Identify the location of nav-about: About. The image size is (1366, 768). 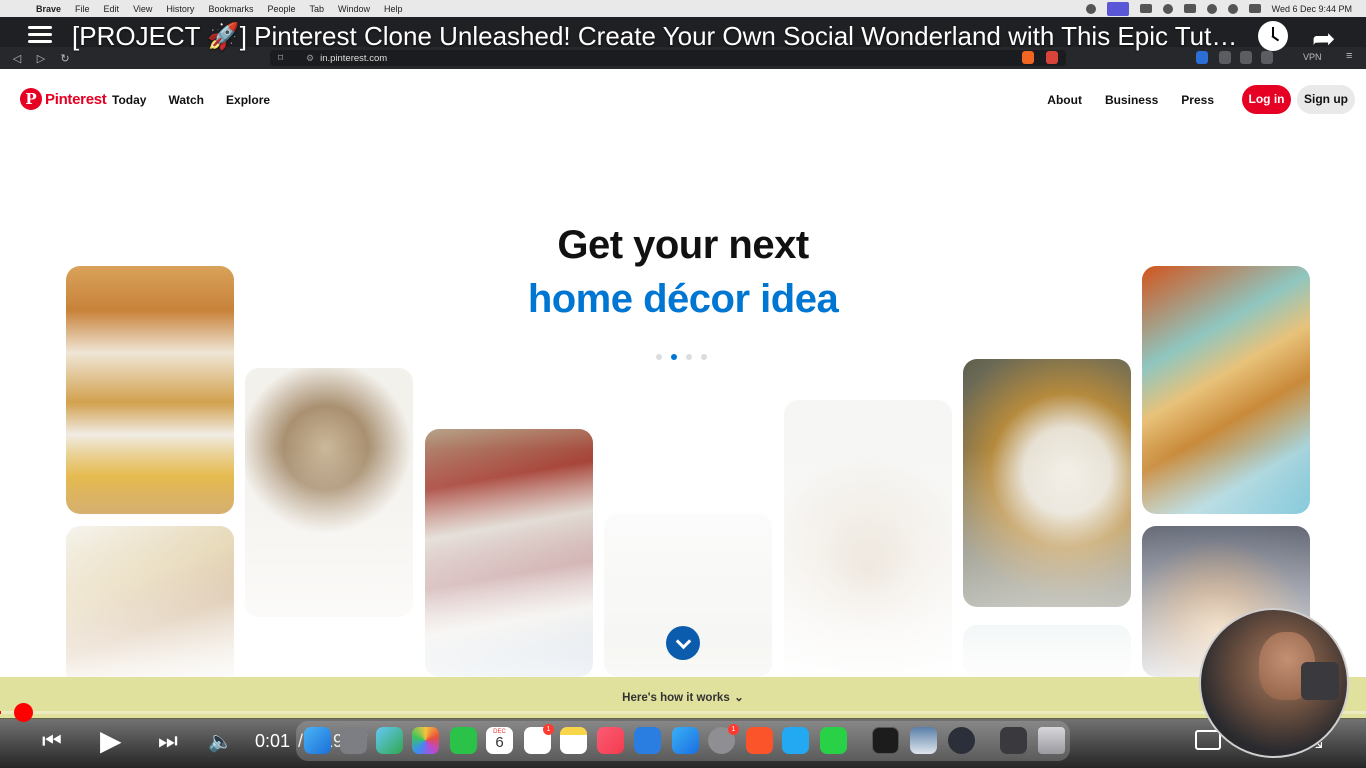
(1064, 100).